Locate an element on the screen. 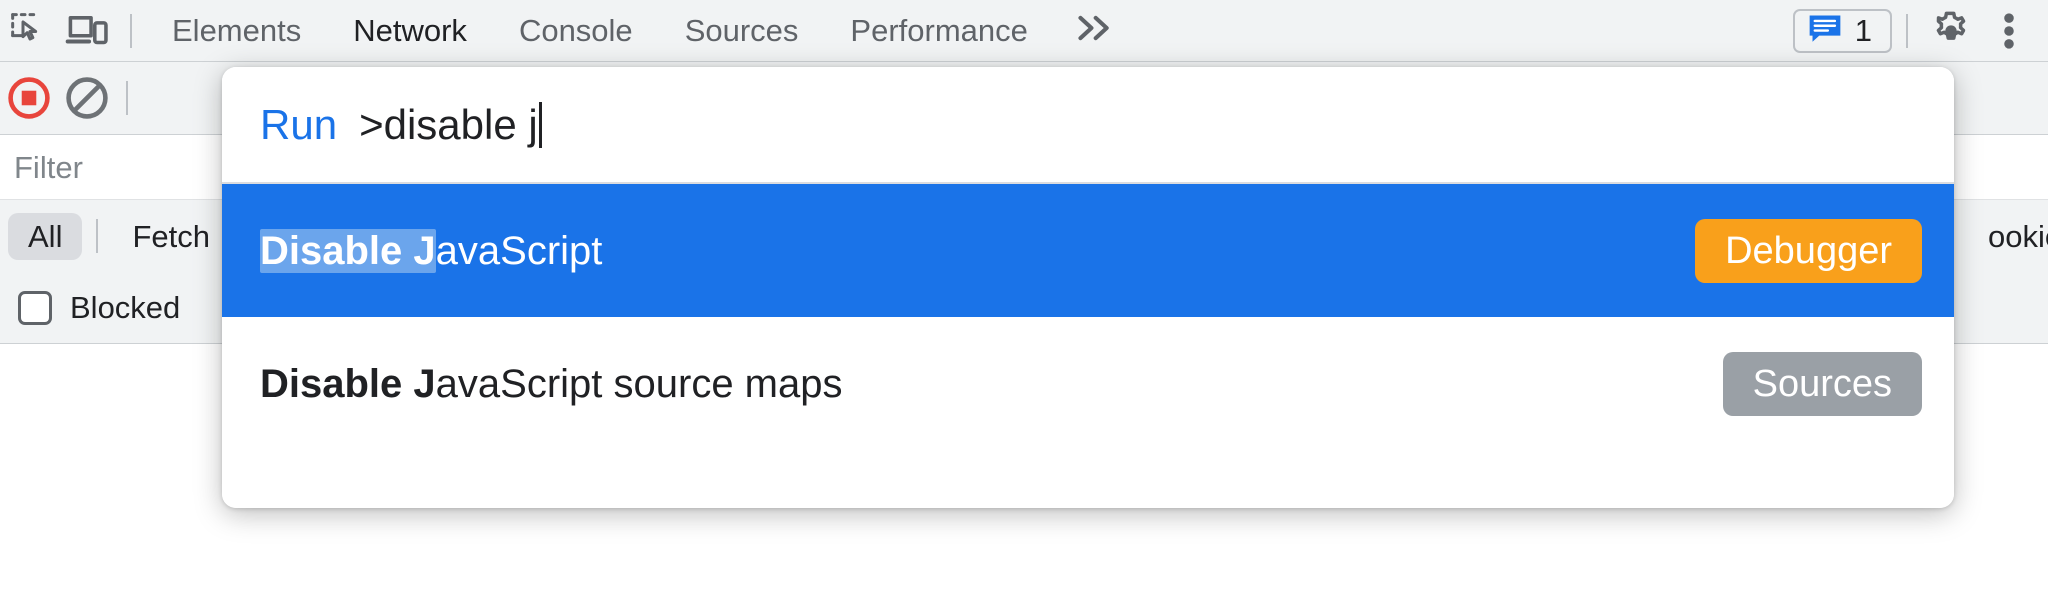  resource-type-divider is located at coordinates (97, 236).